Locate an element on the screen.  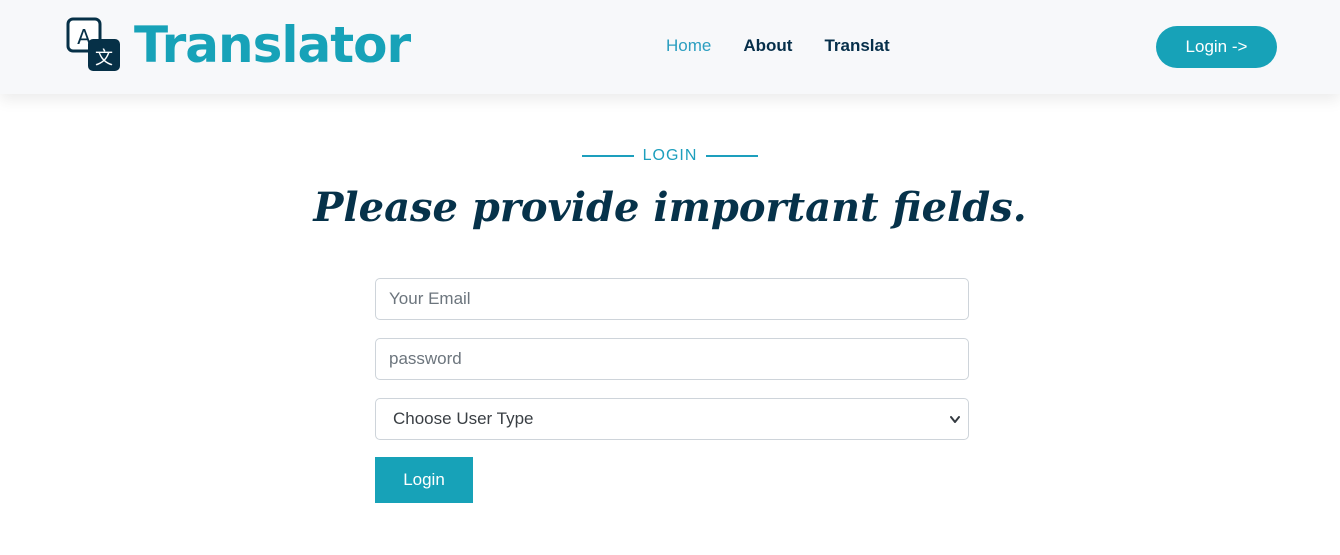
divider-left is located at coordinates (607, 156).